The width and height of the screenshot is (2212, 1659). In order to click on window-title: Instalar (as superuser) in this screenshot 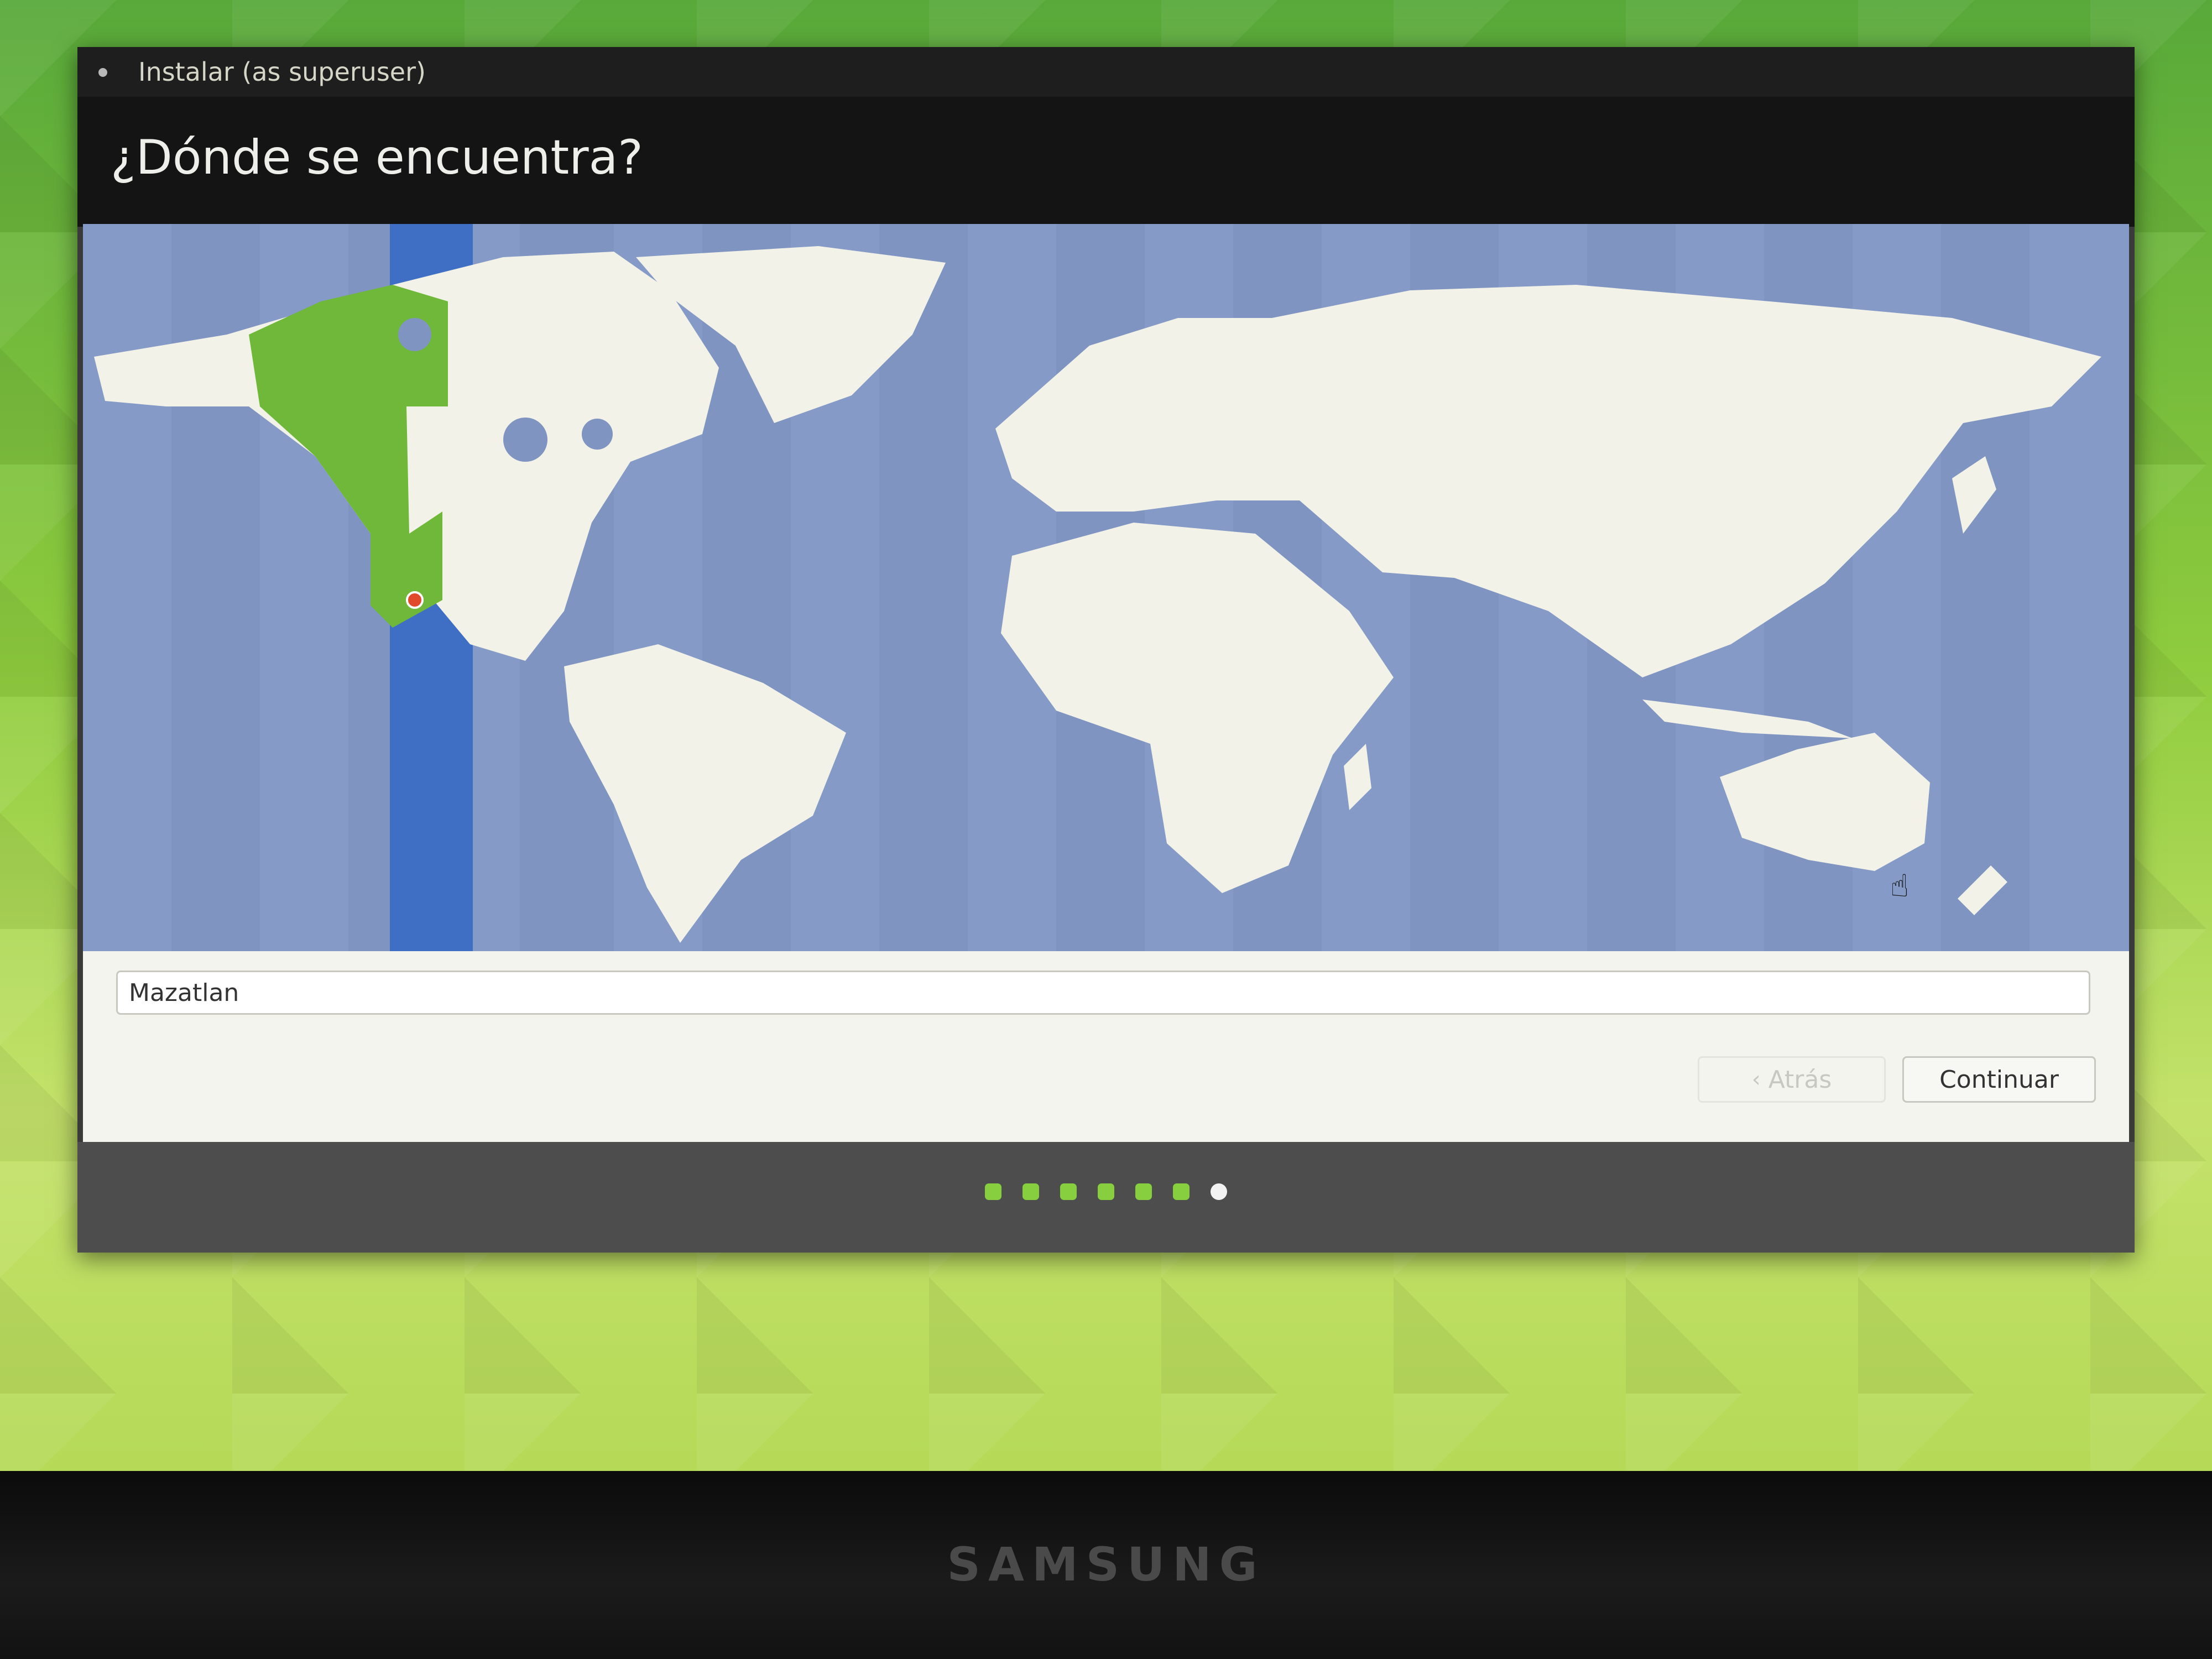, I will do `click(282, 72)`.